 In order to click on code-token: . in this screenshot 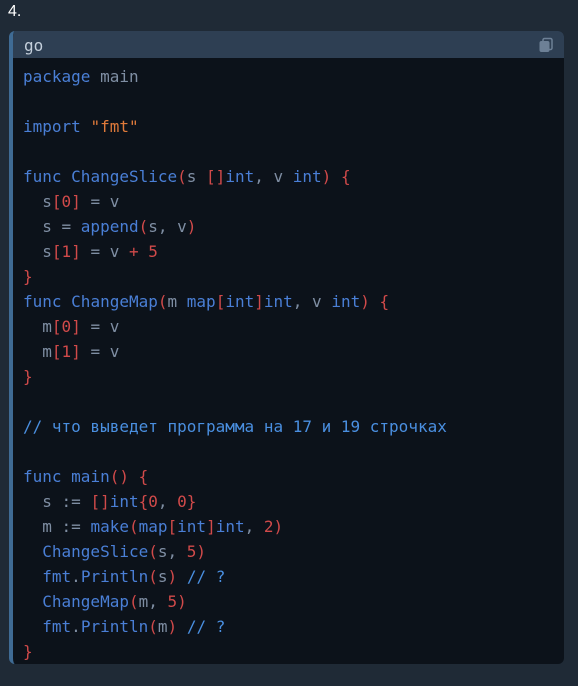, I will do `click(76, 576)`.